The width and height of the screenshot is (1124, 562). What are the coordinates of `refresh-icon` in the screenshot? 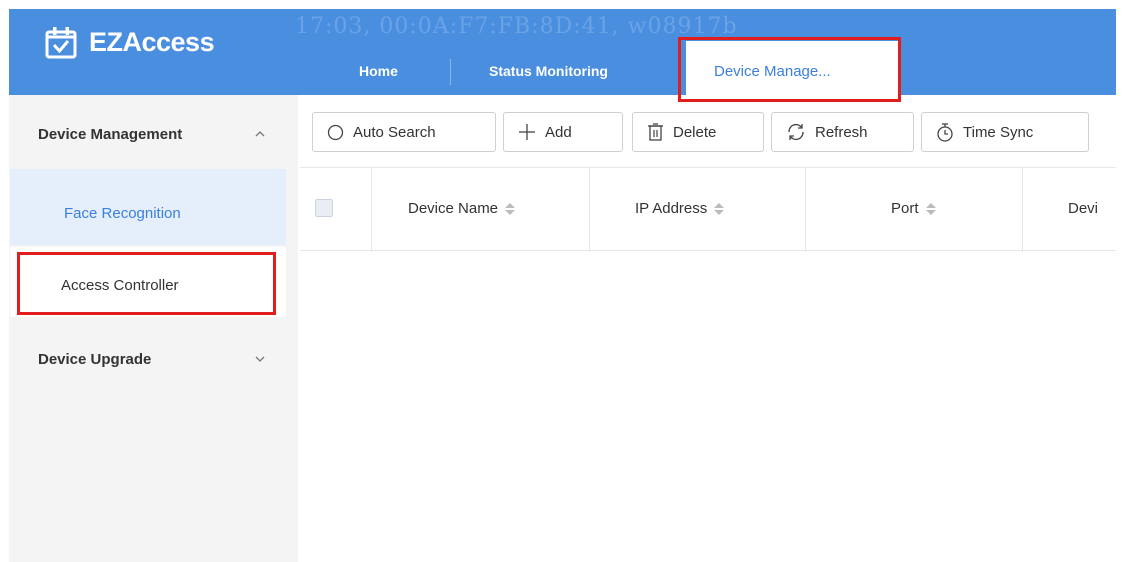 It's located at (796, 132).